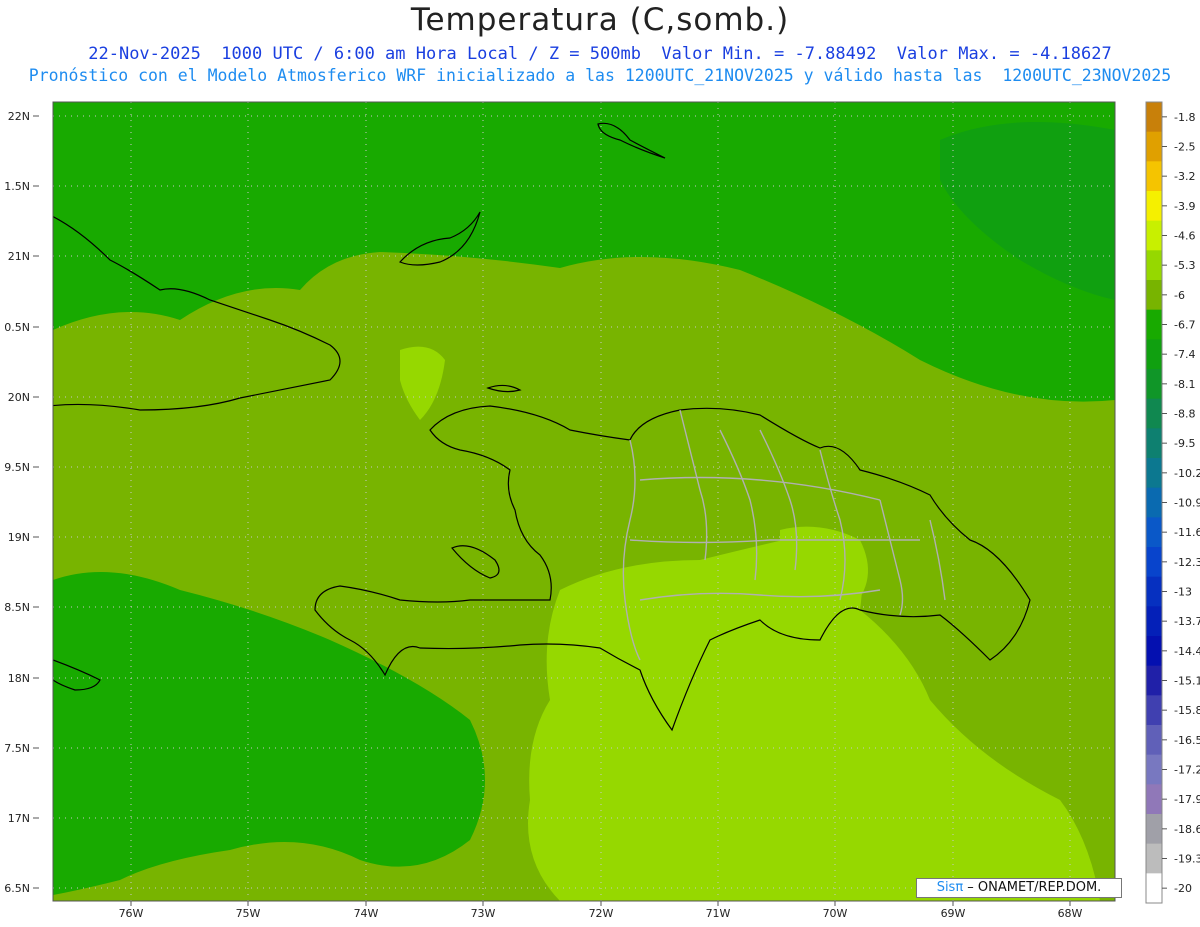 This screenshot has width=1200, height=927. What do you see at coordinates (17, 186) in the screenshot?
I see `lat-label: 1.5N` at bounding box center [17, 186].